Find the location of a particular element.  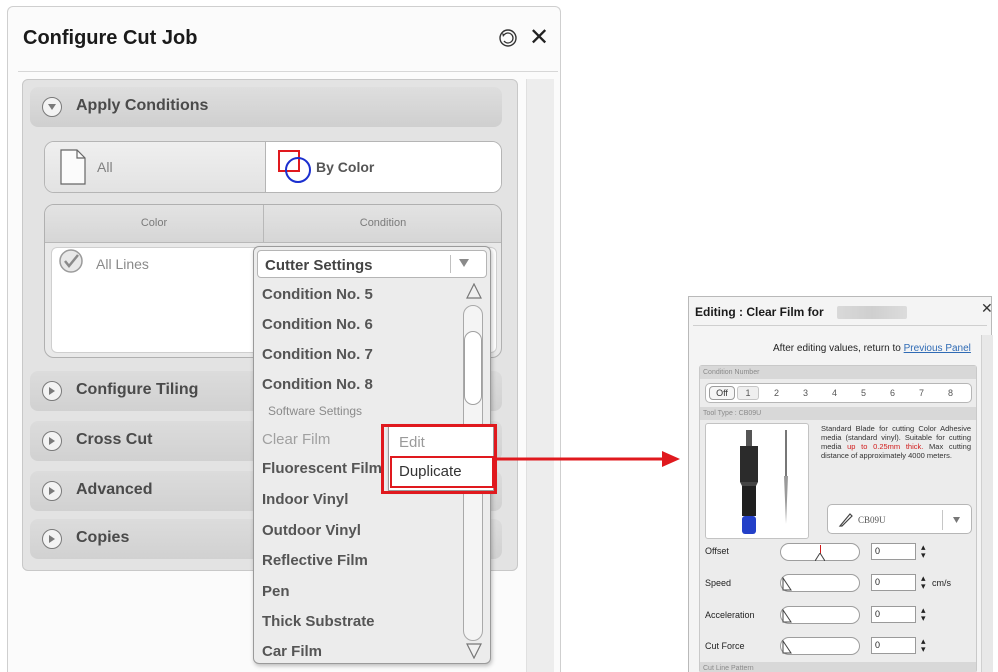

dropdown-item: Condition No. 5 is located at coordinates (317, 294).